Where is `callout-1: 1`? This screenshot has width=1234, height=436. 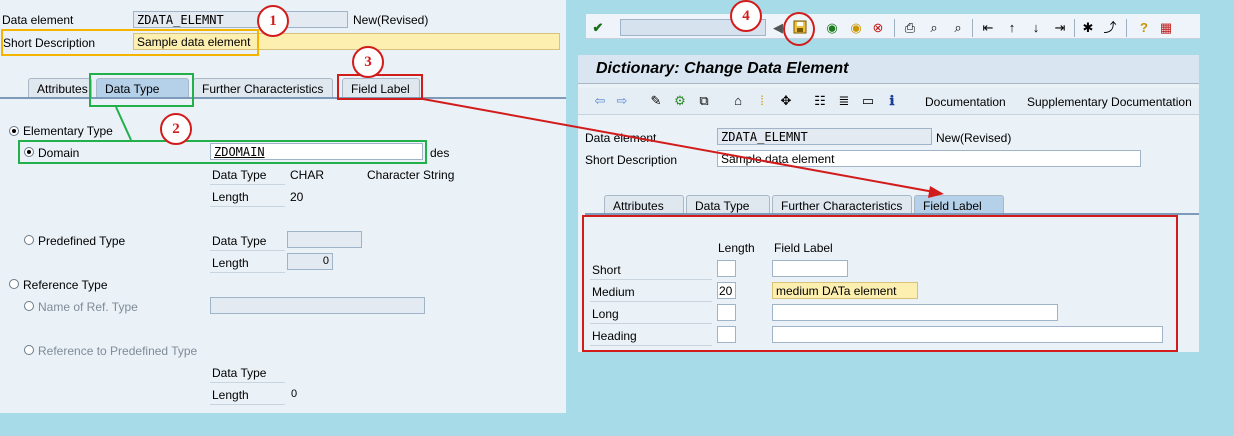 callout-1: 1 is located at coordinates (273, 21).